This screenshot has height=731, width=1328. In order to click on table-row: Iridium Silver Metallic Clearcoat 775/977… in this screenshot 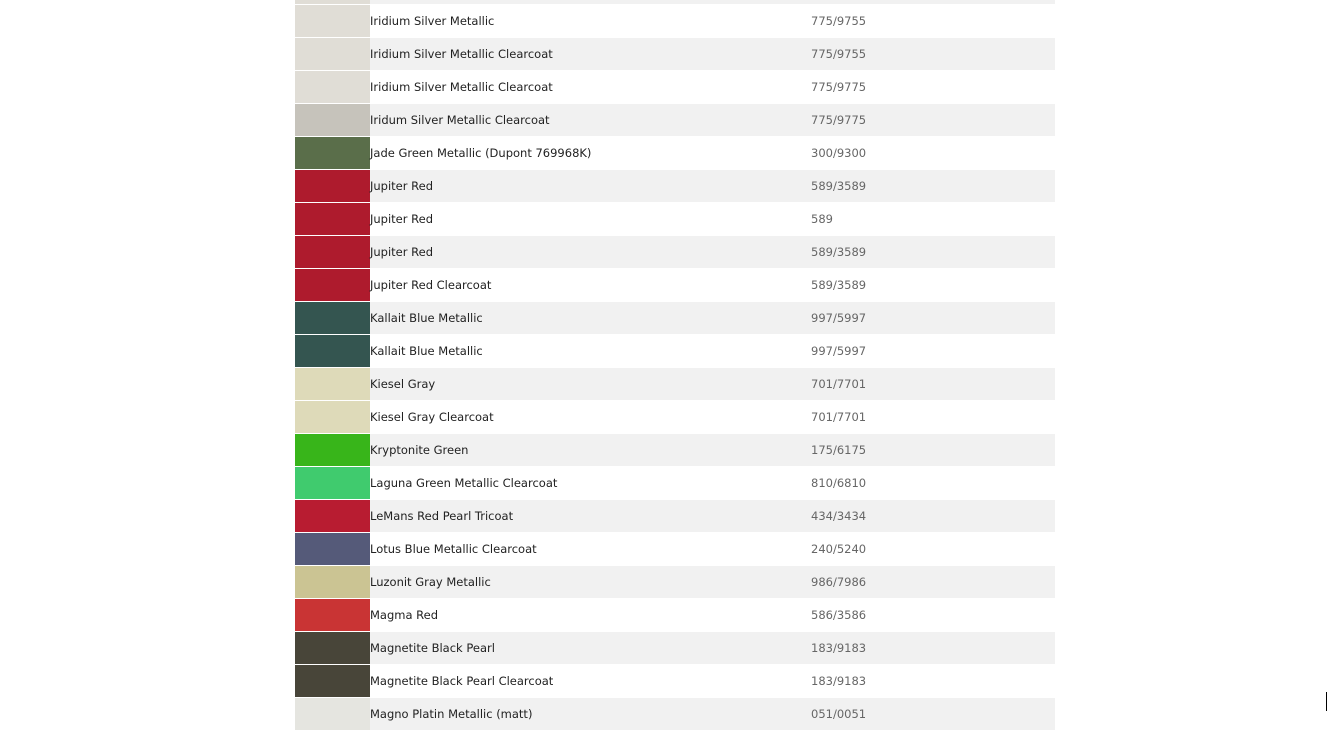, I will do `click(675, 87)`.